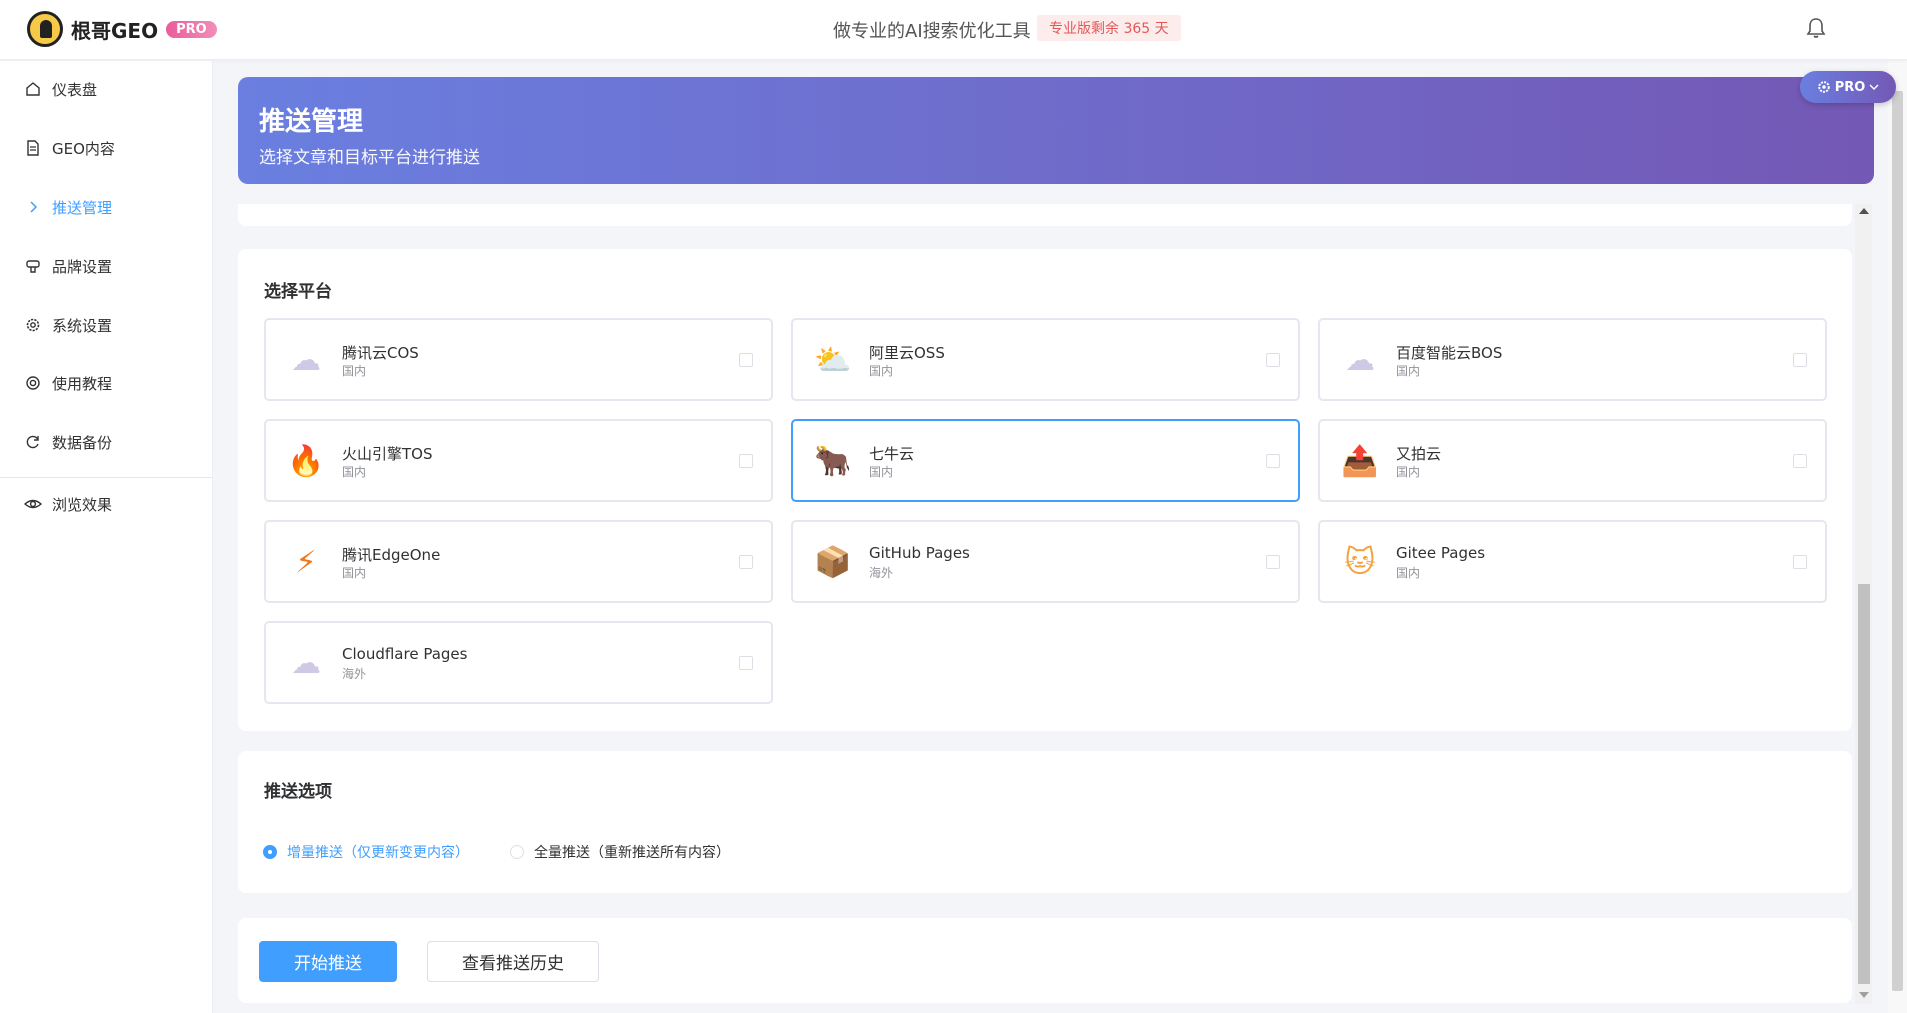 The height and width of the screenshot is (1013, 1907). I want to click on sun-cloud-icon: ⛅, so click(833, 360).